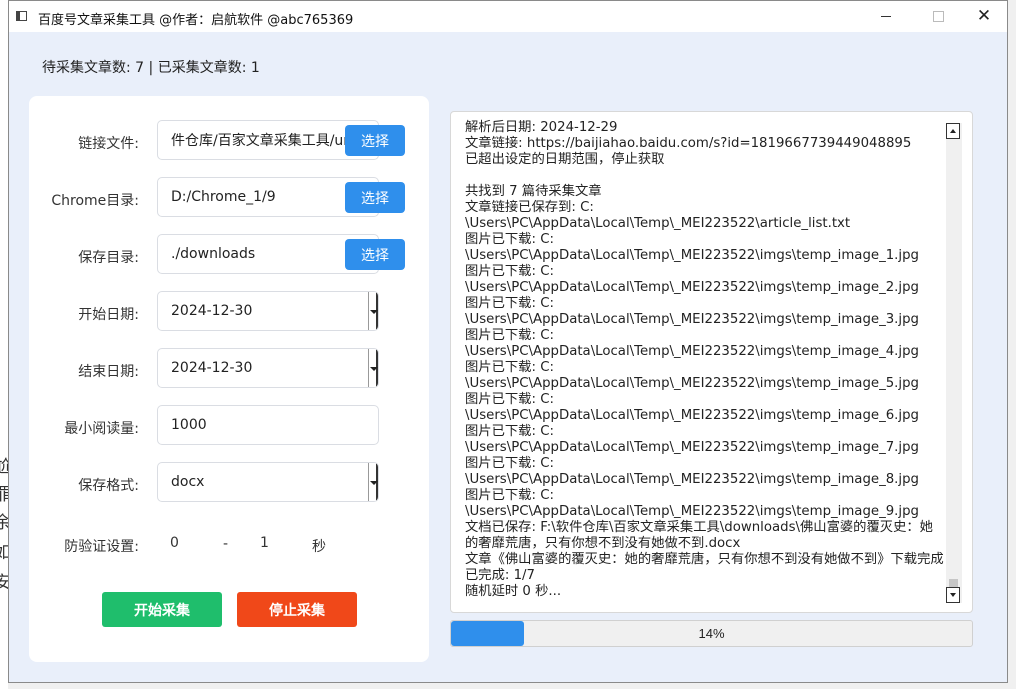 The width and height of the screenshot is (1016, 689). I want to click on maximize-button, so click(938, 16).